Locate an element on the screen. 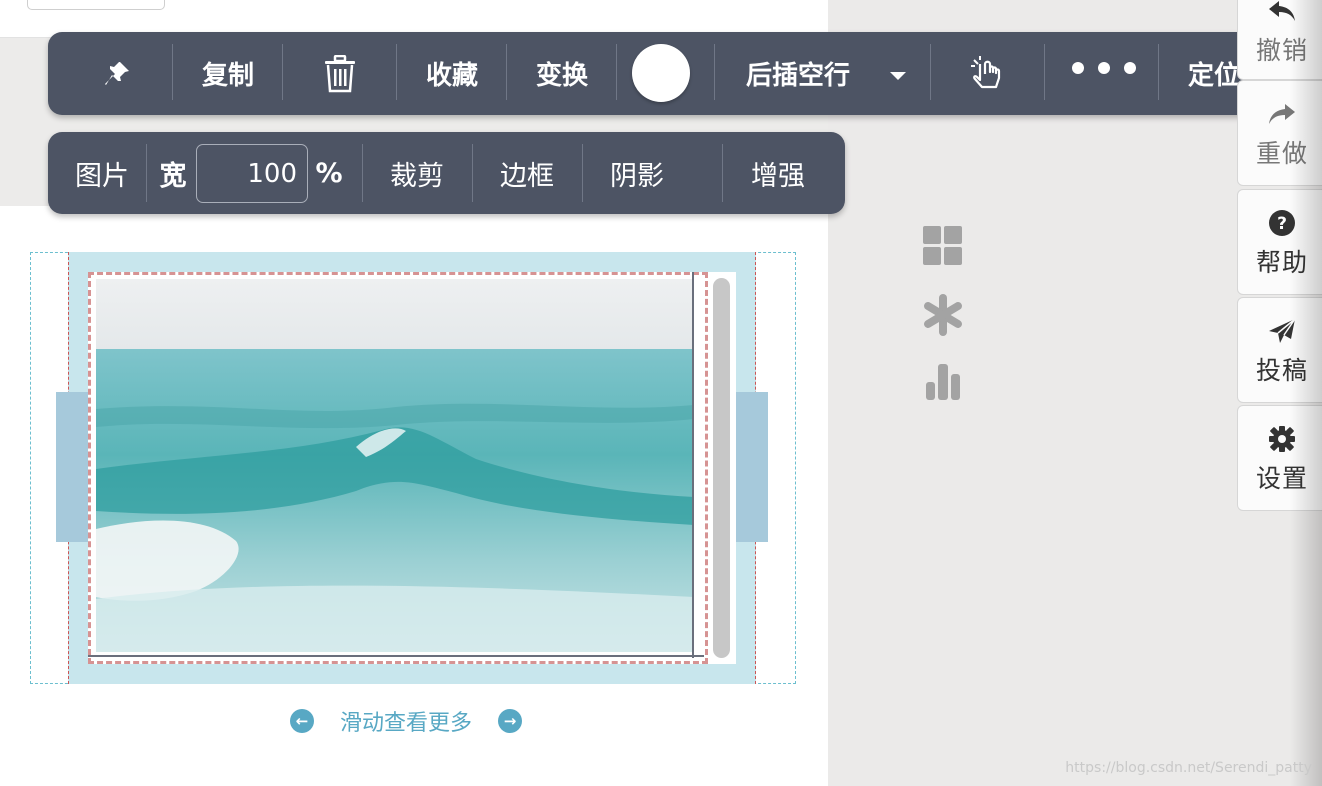 This screenshot has width=1322, height=786. insert-blank-line-button: 后插空行 is located at coordinates (798, 73).